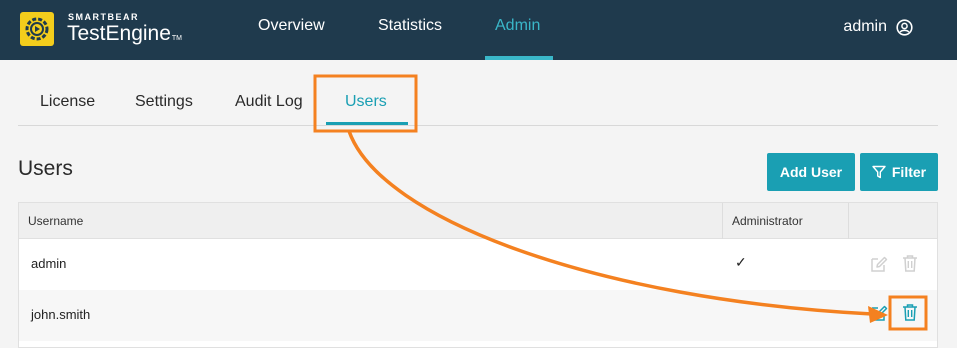  Describe the element at coordinates (519, 58) in the screenshot. I see `nav-active-indicator` at that location.